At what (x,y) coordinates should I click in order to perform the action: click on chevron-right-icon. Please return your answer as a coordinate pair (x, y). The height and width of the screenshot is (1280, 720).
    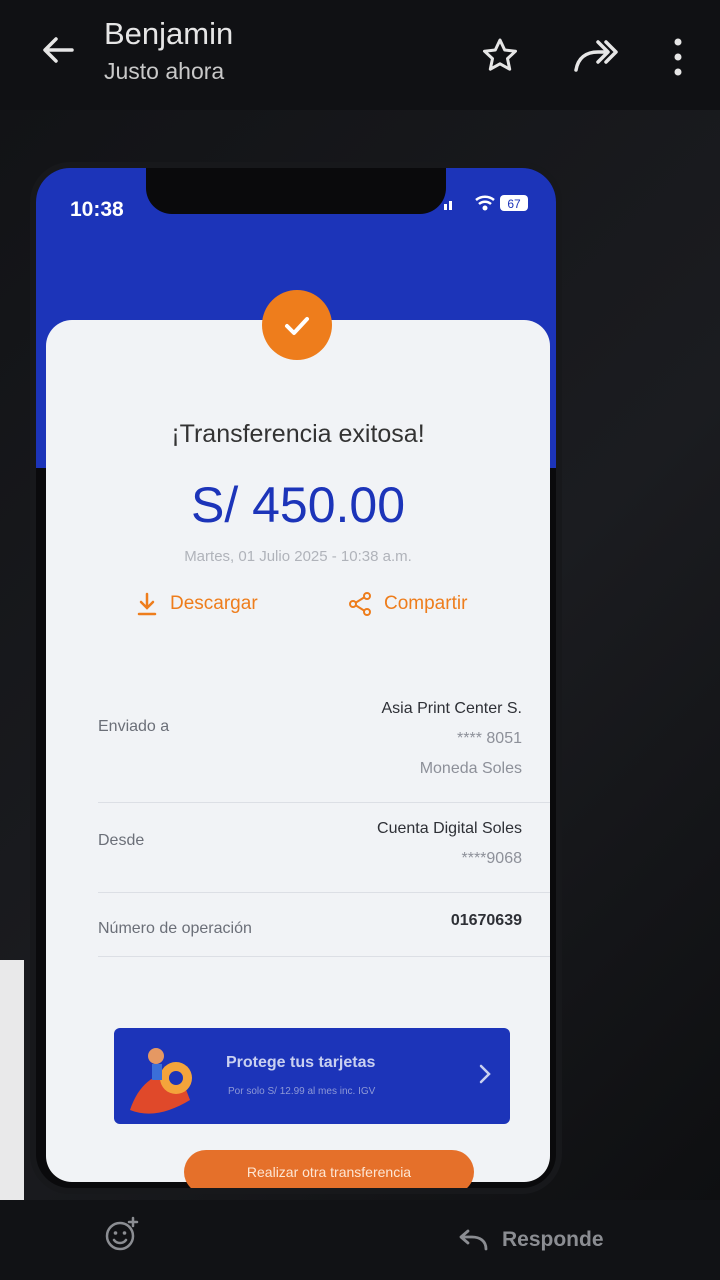
    Looking at the image, I should click on (485, 1074).